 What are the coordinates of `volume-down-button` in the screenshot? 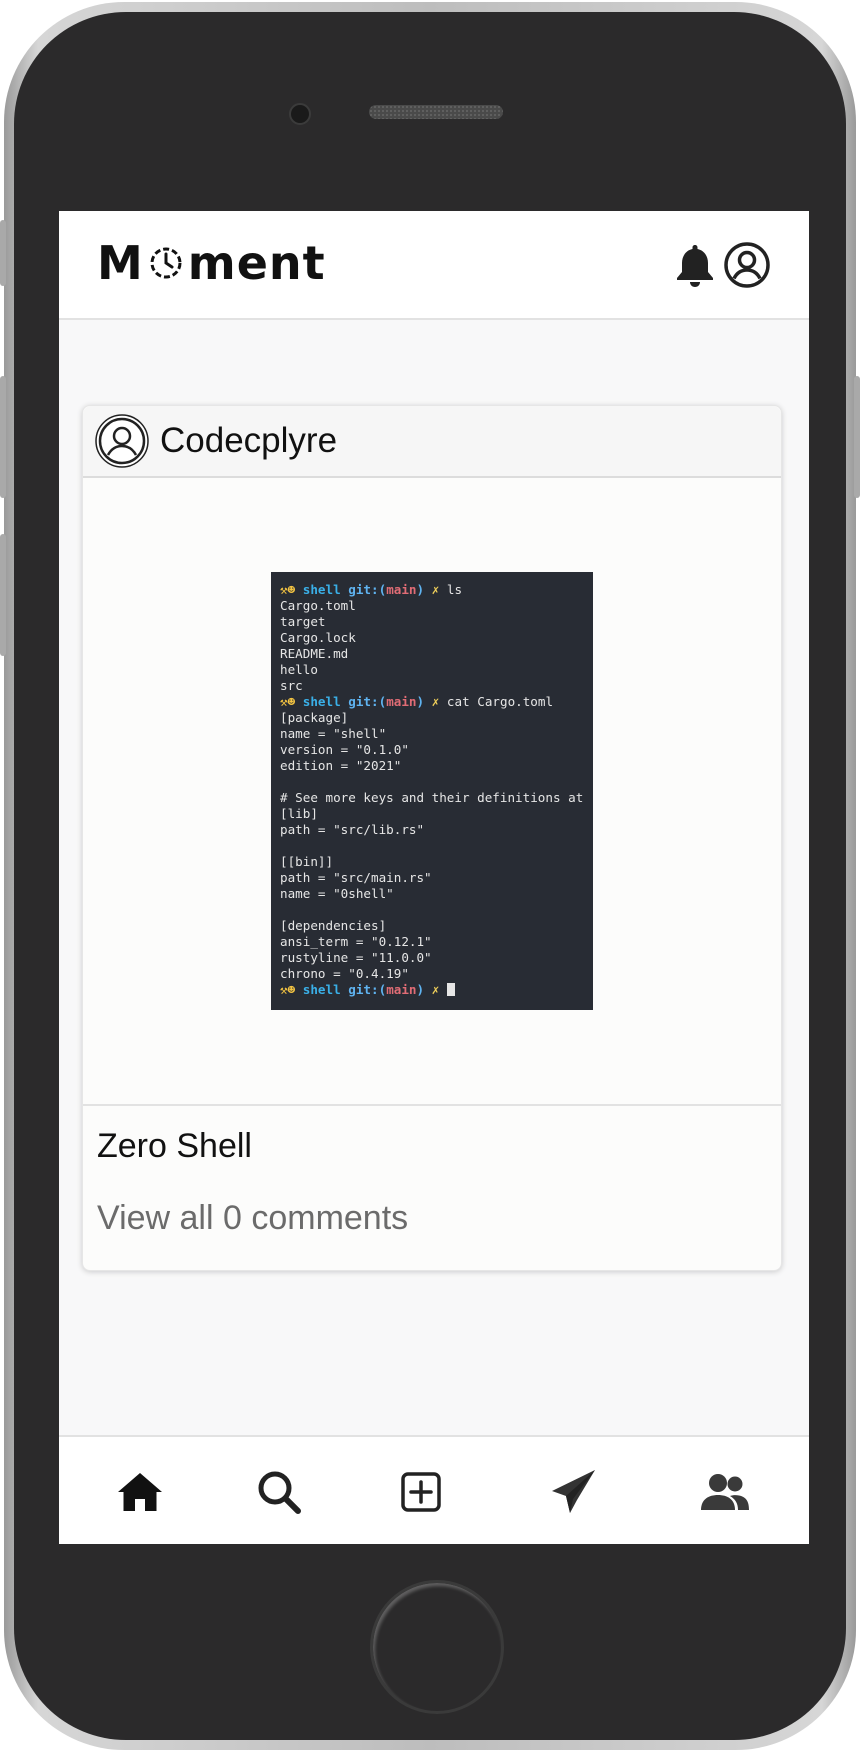 It's located at (3, 595).